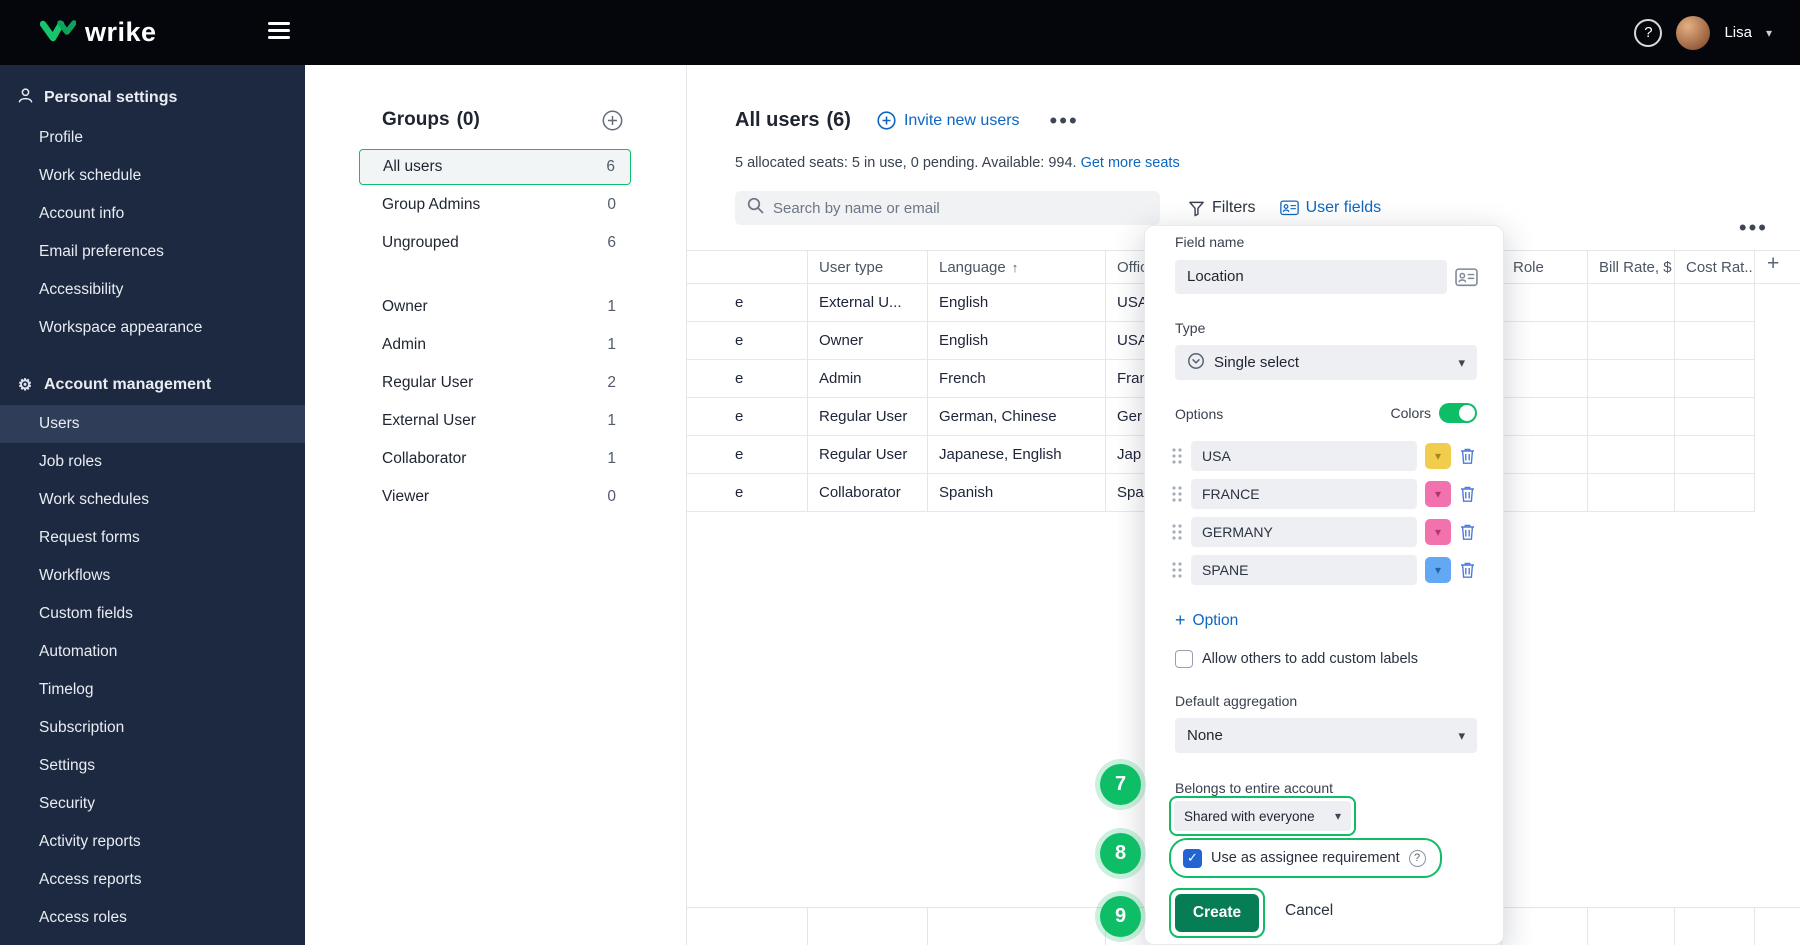 The width and height of the screenshot is (1800, 945). I want to click on get-more-seats-link: Get more seats, so click(1130, 163).